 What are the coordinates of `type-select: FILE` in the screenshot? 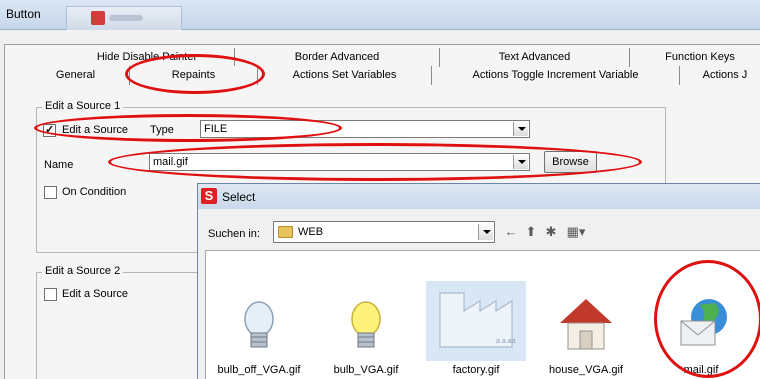 It's located at (365, 129).